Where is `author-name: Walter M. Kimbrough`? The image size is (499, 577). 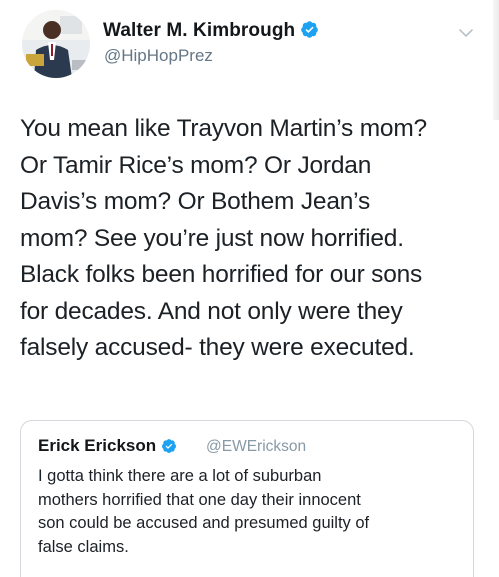
author-name: Walter M. Kimbrough is located at coordinates (211, 32).